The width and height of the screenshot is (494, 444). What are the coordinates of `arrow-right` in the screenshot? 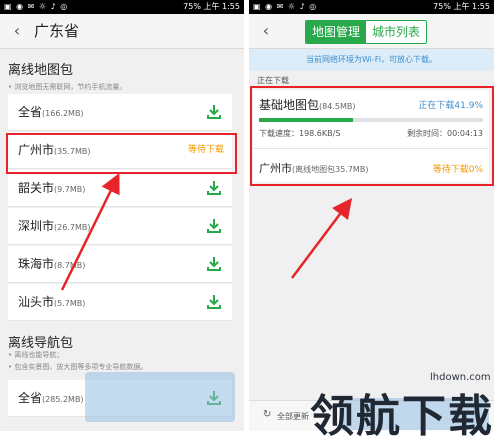 It's located at (321, 238).